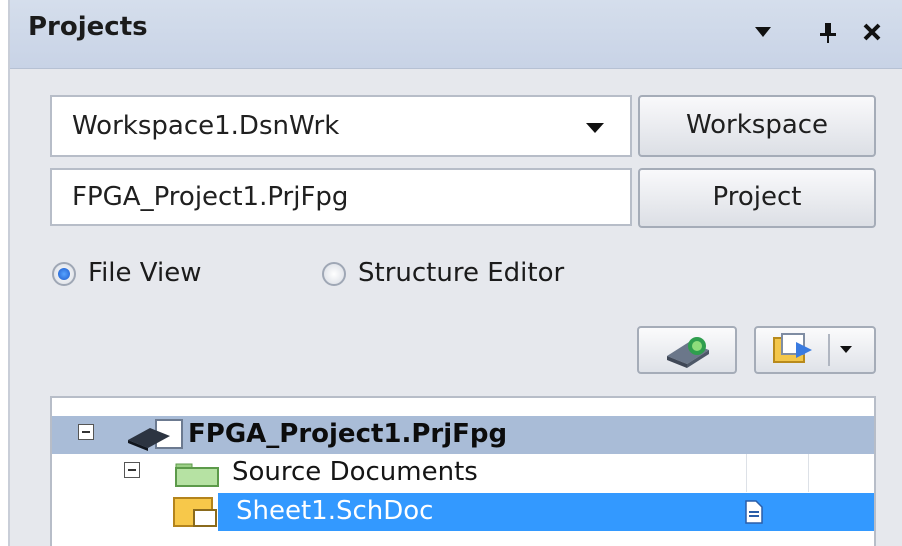  Describe the element at coordinates (144, 273) in the screenshot. I see `file-view-label: File View` at that location.